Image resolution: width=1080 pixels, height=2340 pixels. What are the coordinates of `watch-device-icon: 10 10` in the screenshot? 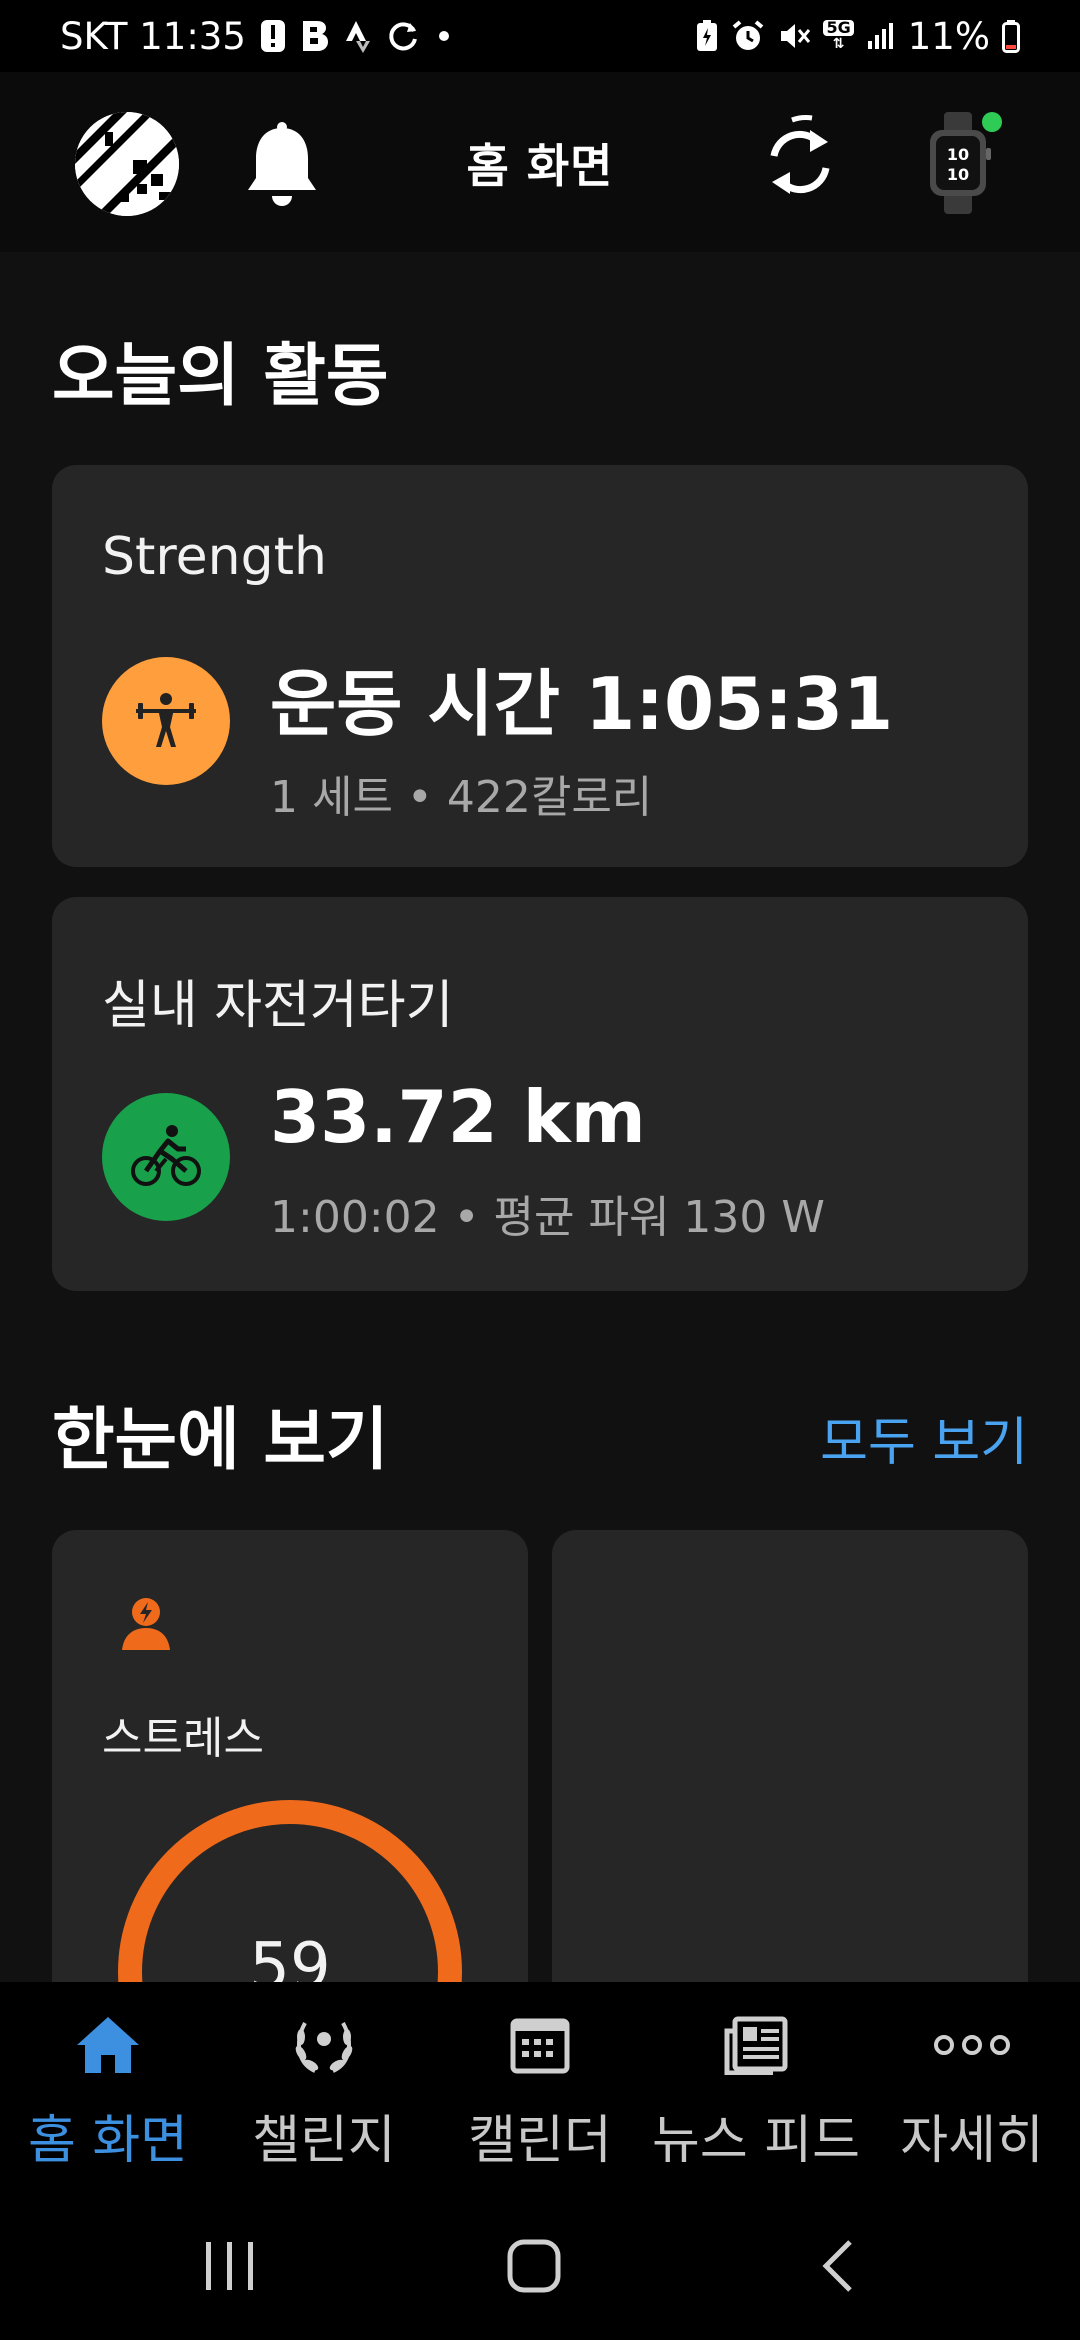 It's located at (961, 163).